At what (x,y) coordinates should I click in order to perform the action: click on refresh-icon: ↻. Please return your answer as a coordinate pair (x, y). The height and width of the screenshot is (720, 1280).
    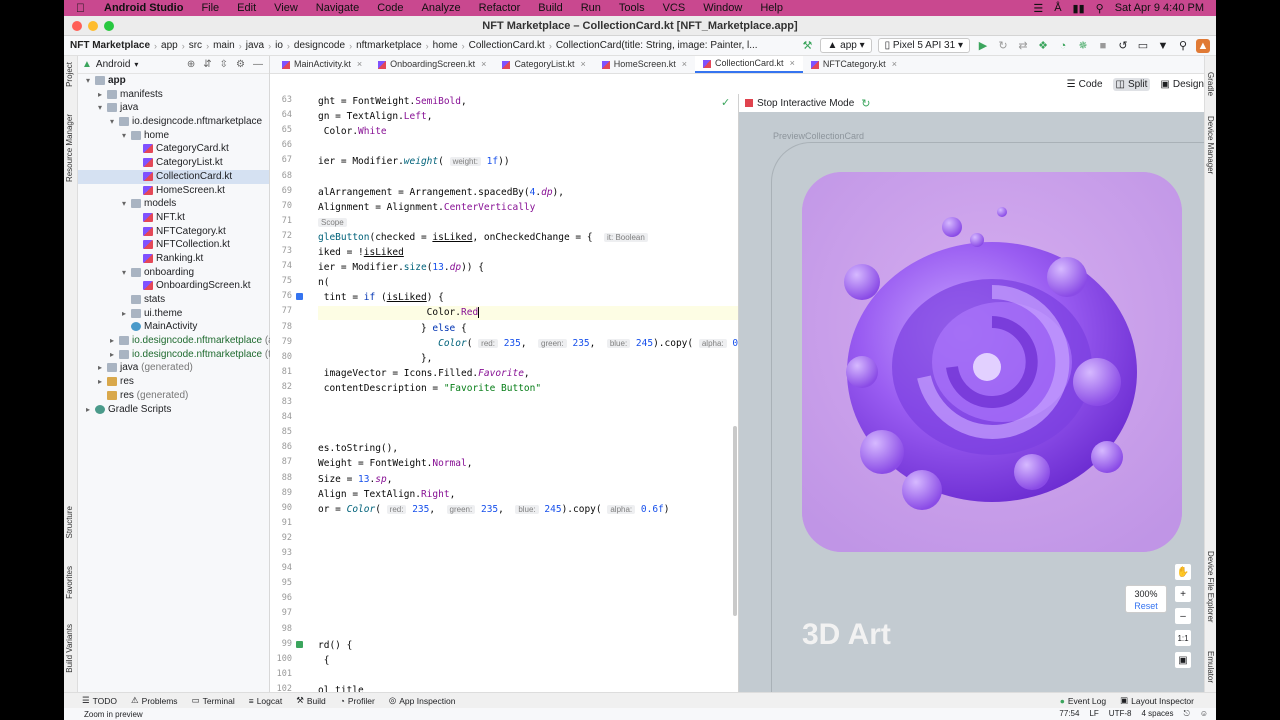
    Looking at the image, I should click on (865, 103).